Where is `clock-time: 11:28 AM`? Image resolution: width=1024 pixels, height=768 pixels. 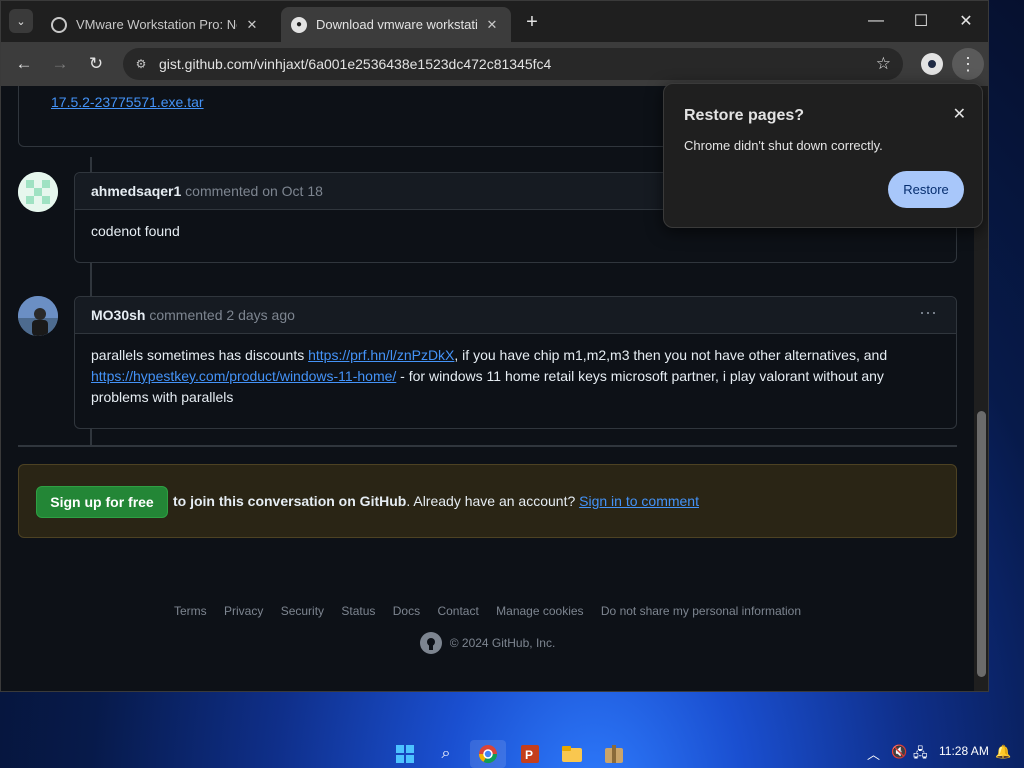
clock-time: 11:28 AM is located at coordinates (964, 751).